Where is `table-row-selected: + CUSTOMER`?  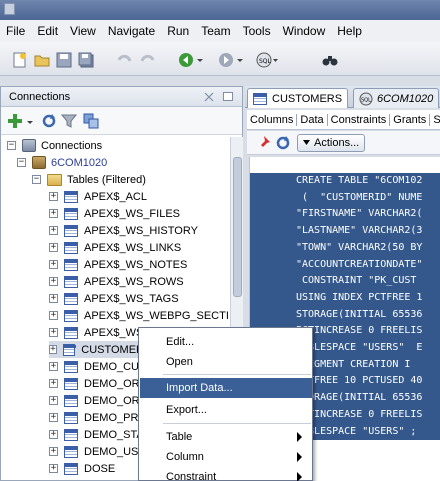 table-row-selected: + CUSTOMER is located at coordinates (96, 349).